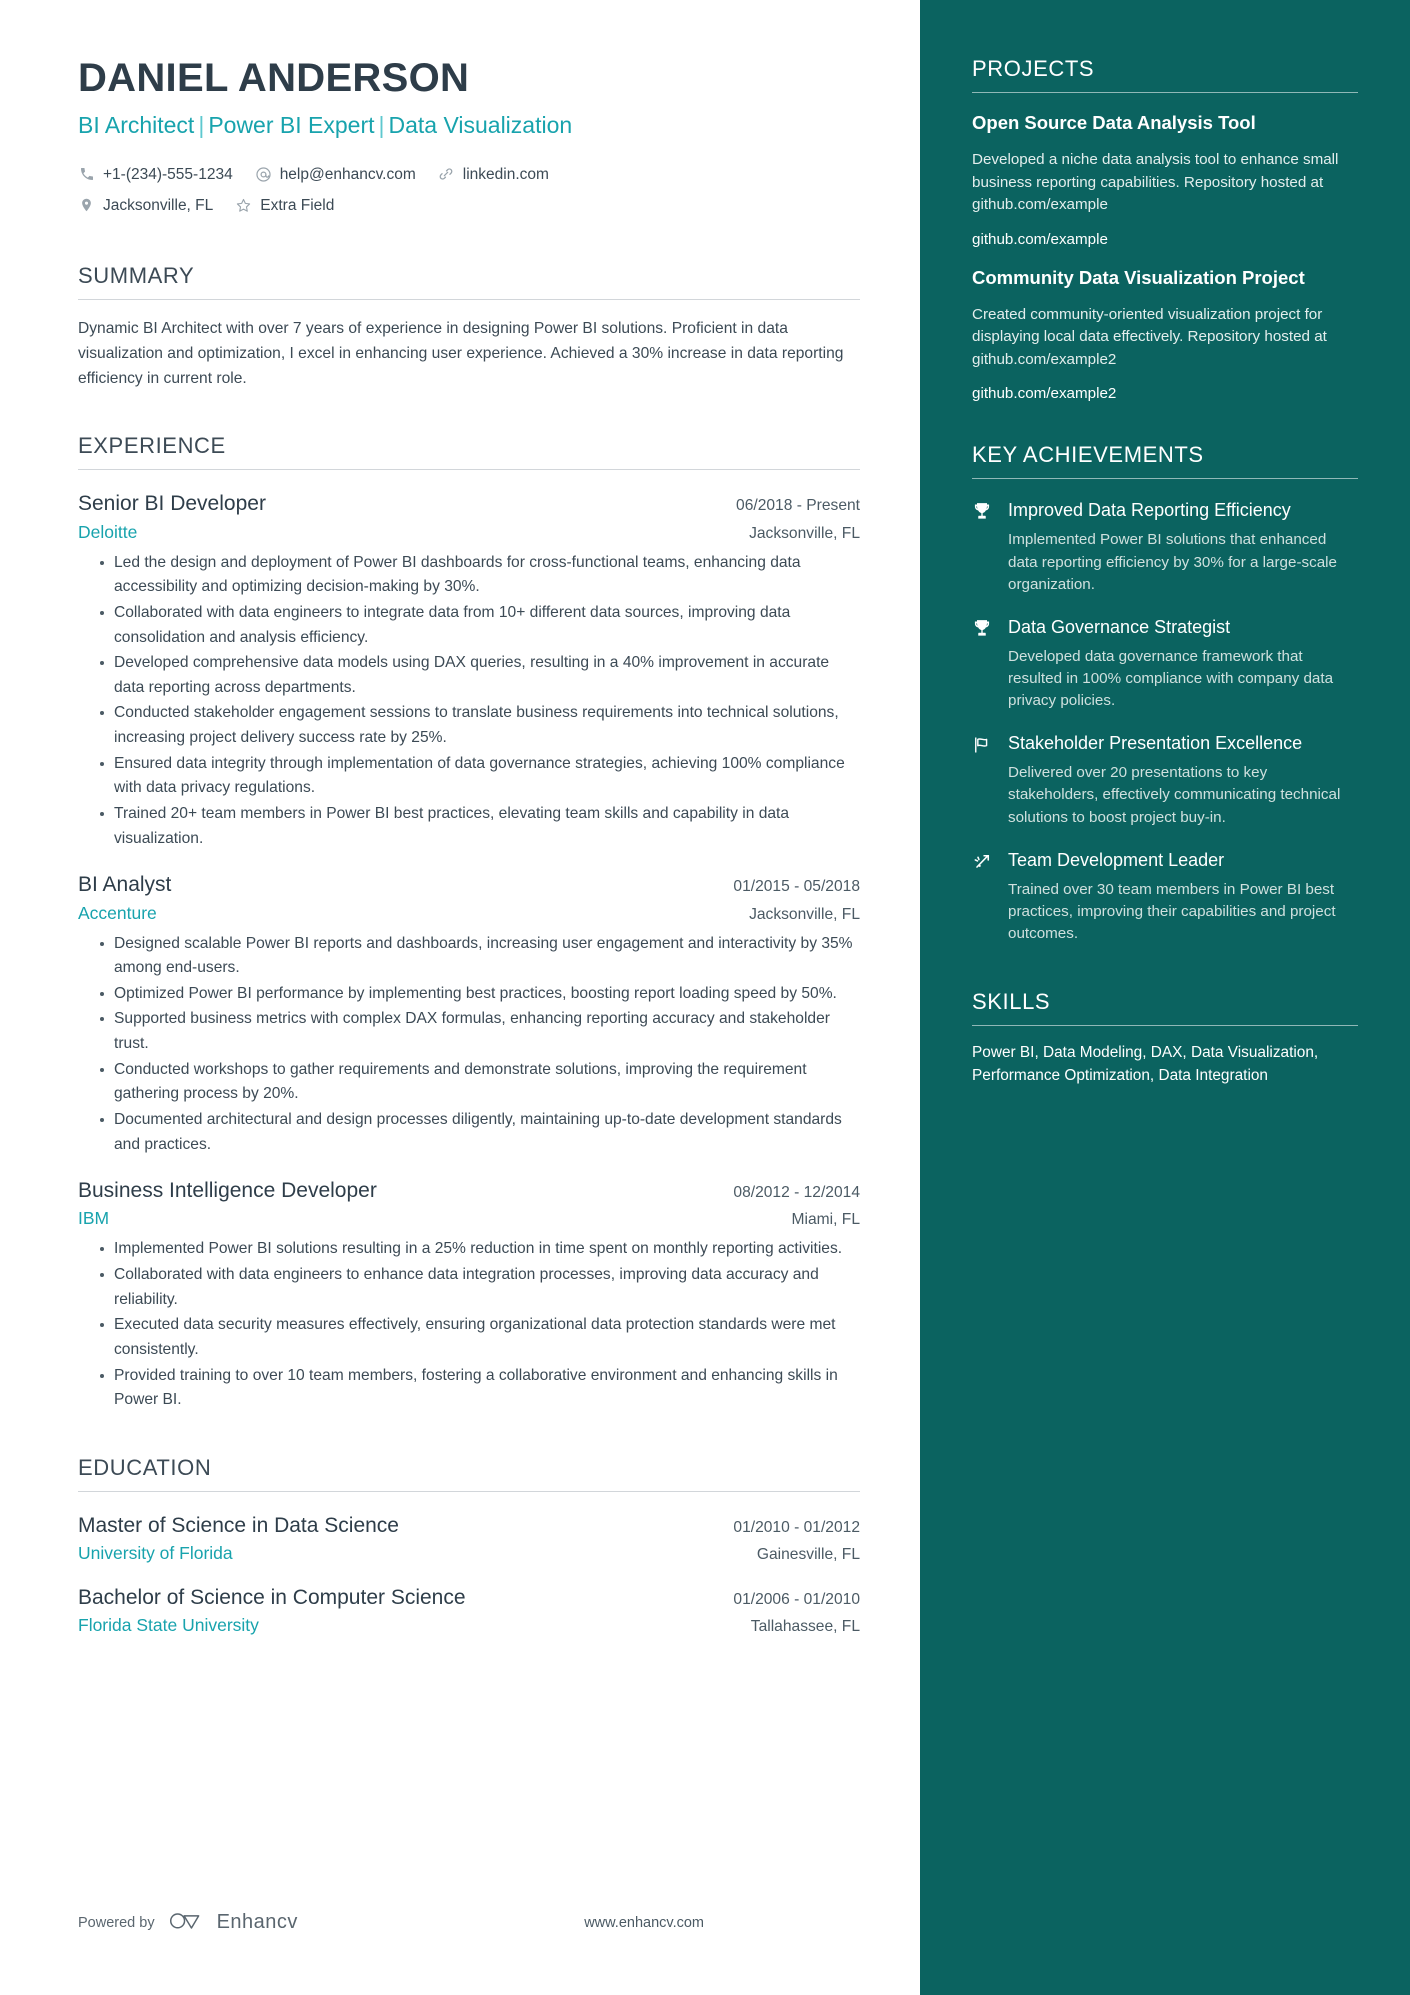 The image size is (1410, 1995). I want to click on project-name: Community Data Visualization Project, so click(1138, 277).